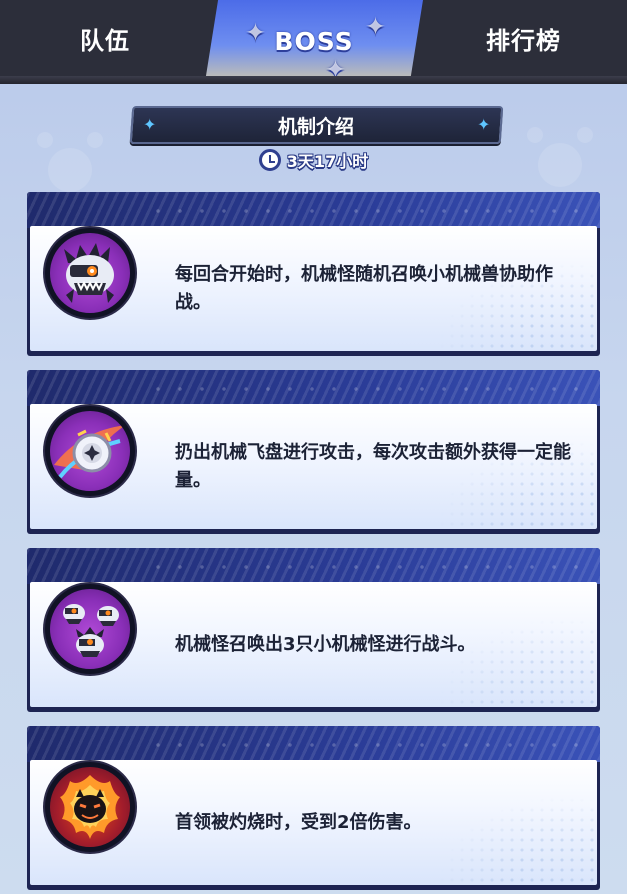 This screenshot has height=894, width=627. I want to click on mechanic-description: 每回合开始时，机械怪随机召唤小机械兽协助作战。, so click(364, 288).